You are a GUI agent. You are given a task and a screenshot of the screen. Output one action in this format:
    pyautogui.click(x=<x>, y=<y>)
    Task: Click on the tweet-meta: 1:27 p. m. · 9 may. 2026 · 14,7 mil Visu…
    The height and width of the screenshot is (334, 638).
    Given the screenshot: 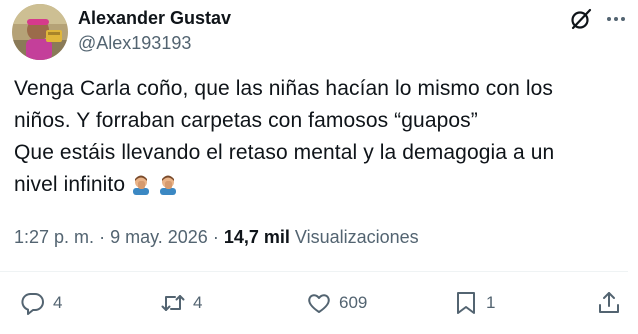 What is the action you would take?
    pyautogui.click(x=216, y=237)
    